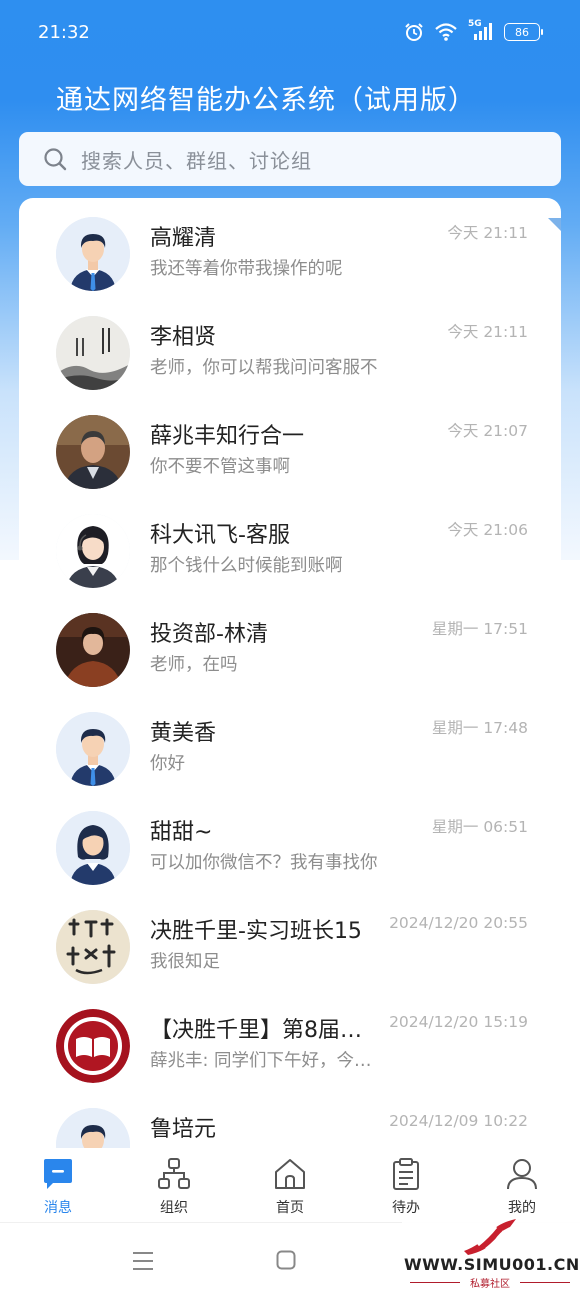  What do you see at coordinates (93, 848) in the screenshot?
I see `default-female-avatar` at bounding box center [93, 848].